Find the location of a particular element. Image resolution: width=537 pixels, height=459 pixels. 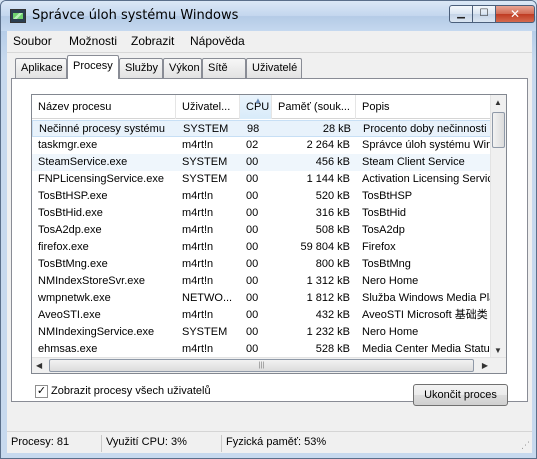

scroll-right-icon: ▶ is located at coordinates (485, 365).